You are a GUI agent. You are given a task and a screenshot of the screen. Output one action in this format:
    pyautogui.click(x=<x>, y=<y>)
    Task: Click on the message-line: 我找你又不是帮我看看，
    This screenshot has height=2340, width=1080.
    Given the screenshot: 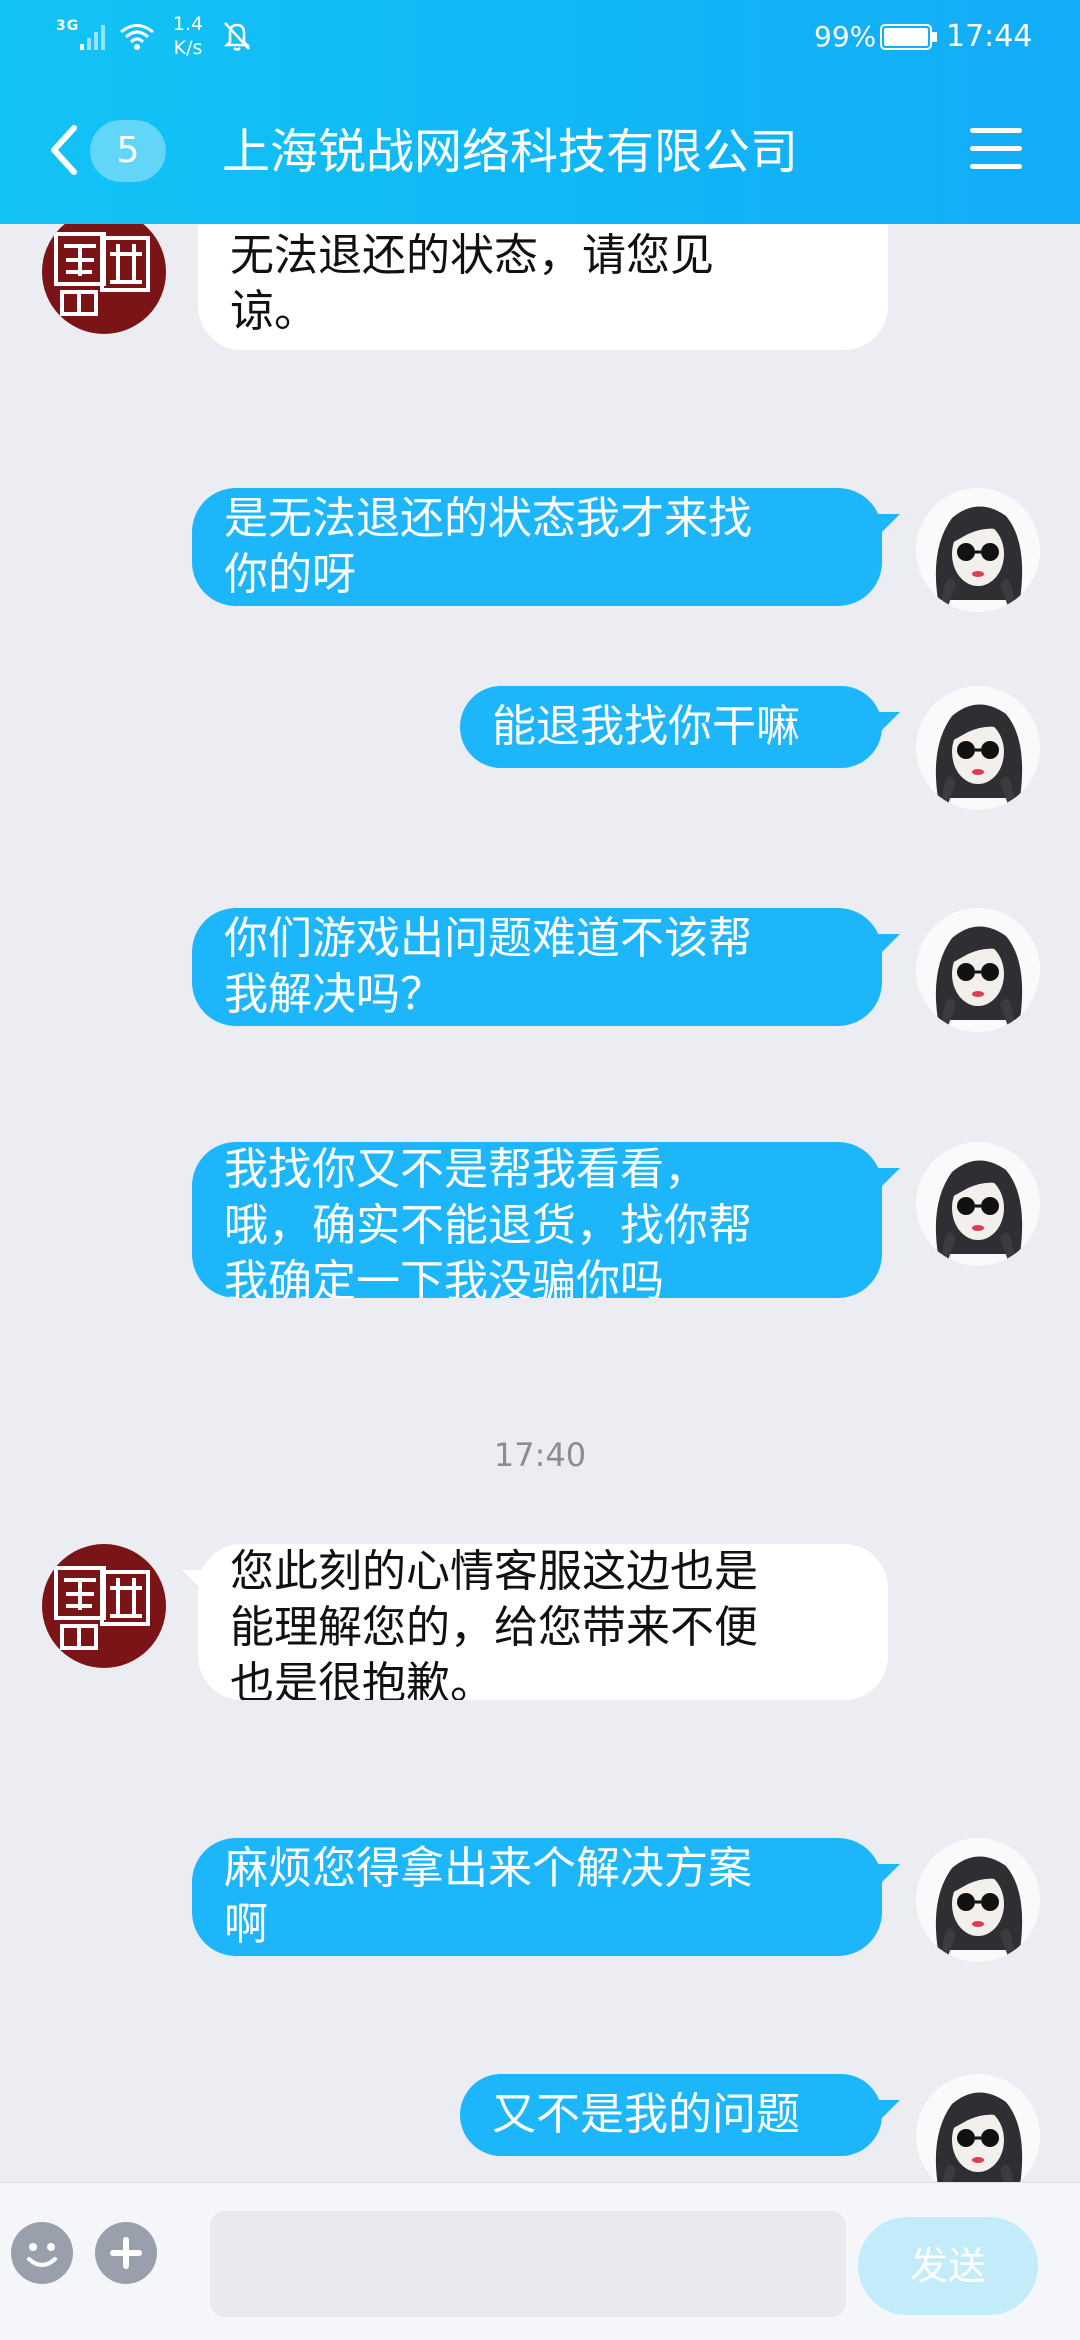 What is the action you would take?
    pyautogui.click(x=466, y=1169)
    